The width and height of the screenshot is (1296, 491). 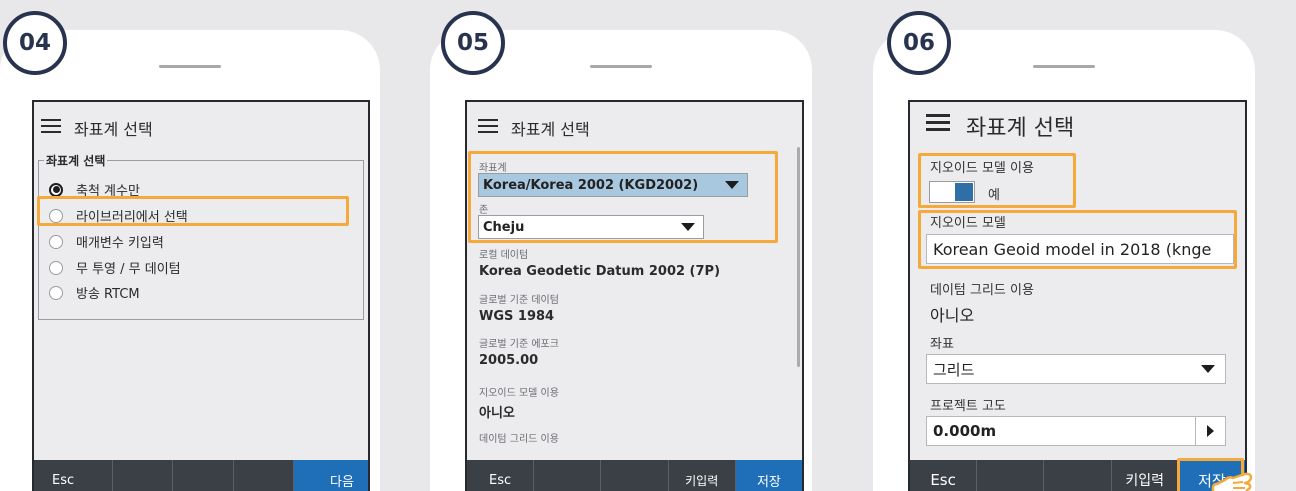 I want to click on radio-selected, so click(x=56, y=189).